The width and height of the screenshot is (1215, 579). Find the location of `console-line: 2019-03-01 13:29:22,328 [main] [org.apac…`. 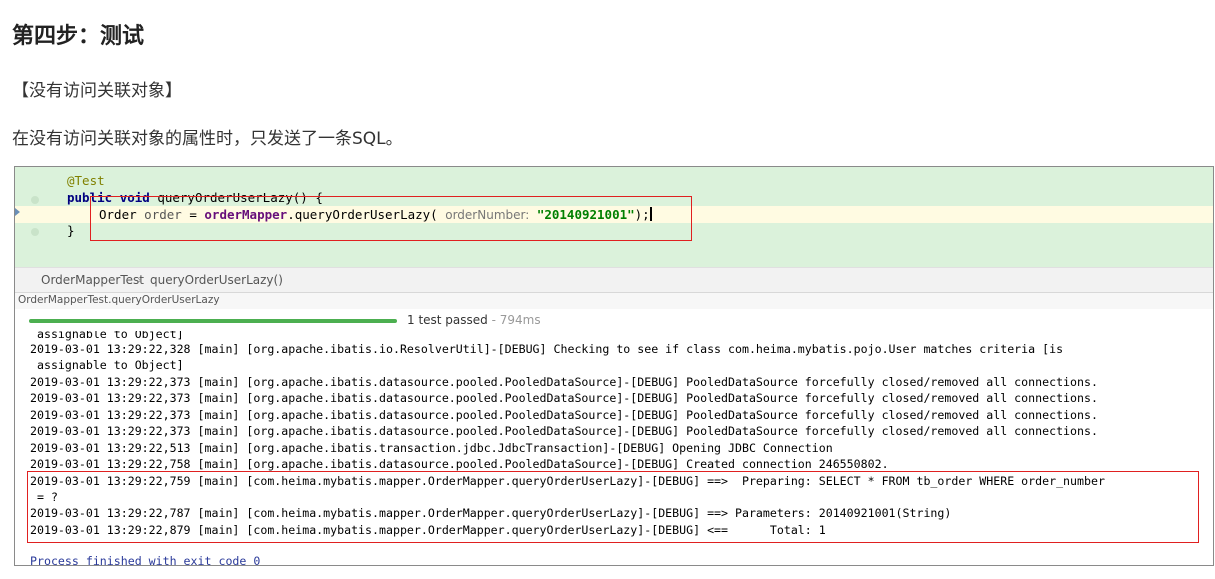

console-line: 2019-03-01 13:29:22,328 [main] [org.apac… is located at coordinates (547, 349).